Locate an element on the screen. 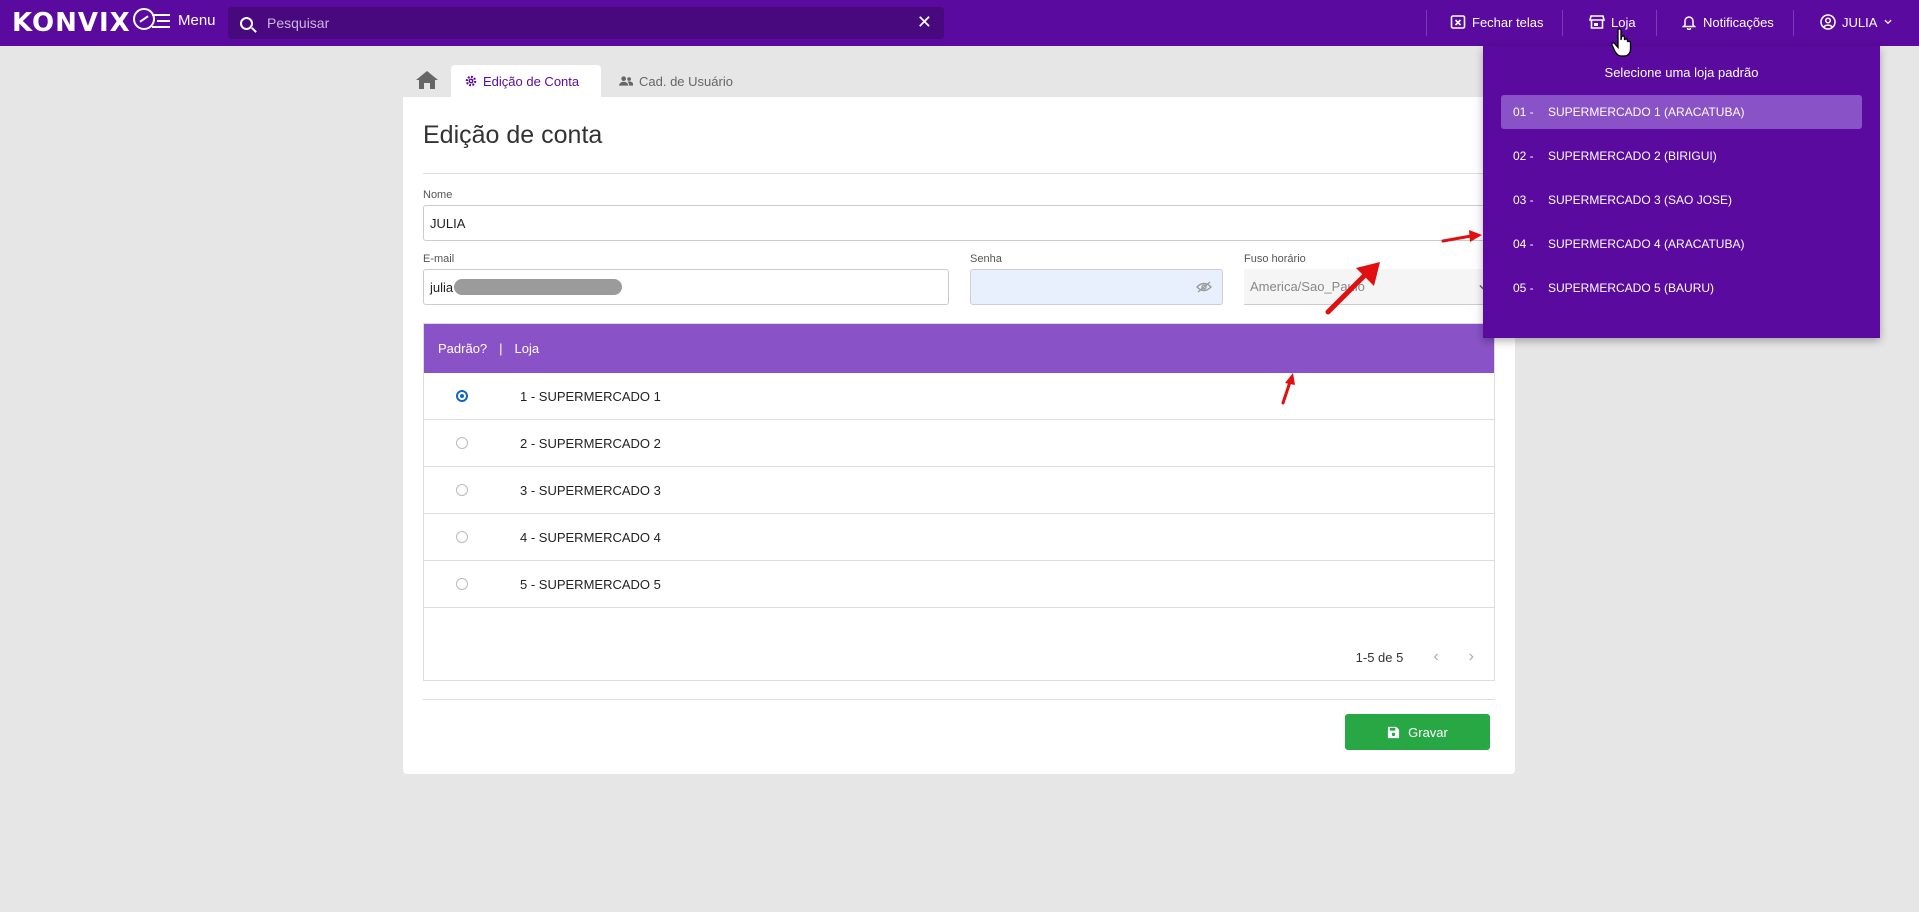  menu-label: Menu is located at coordinates (197, 20).